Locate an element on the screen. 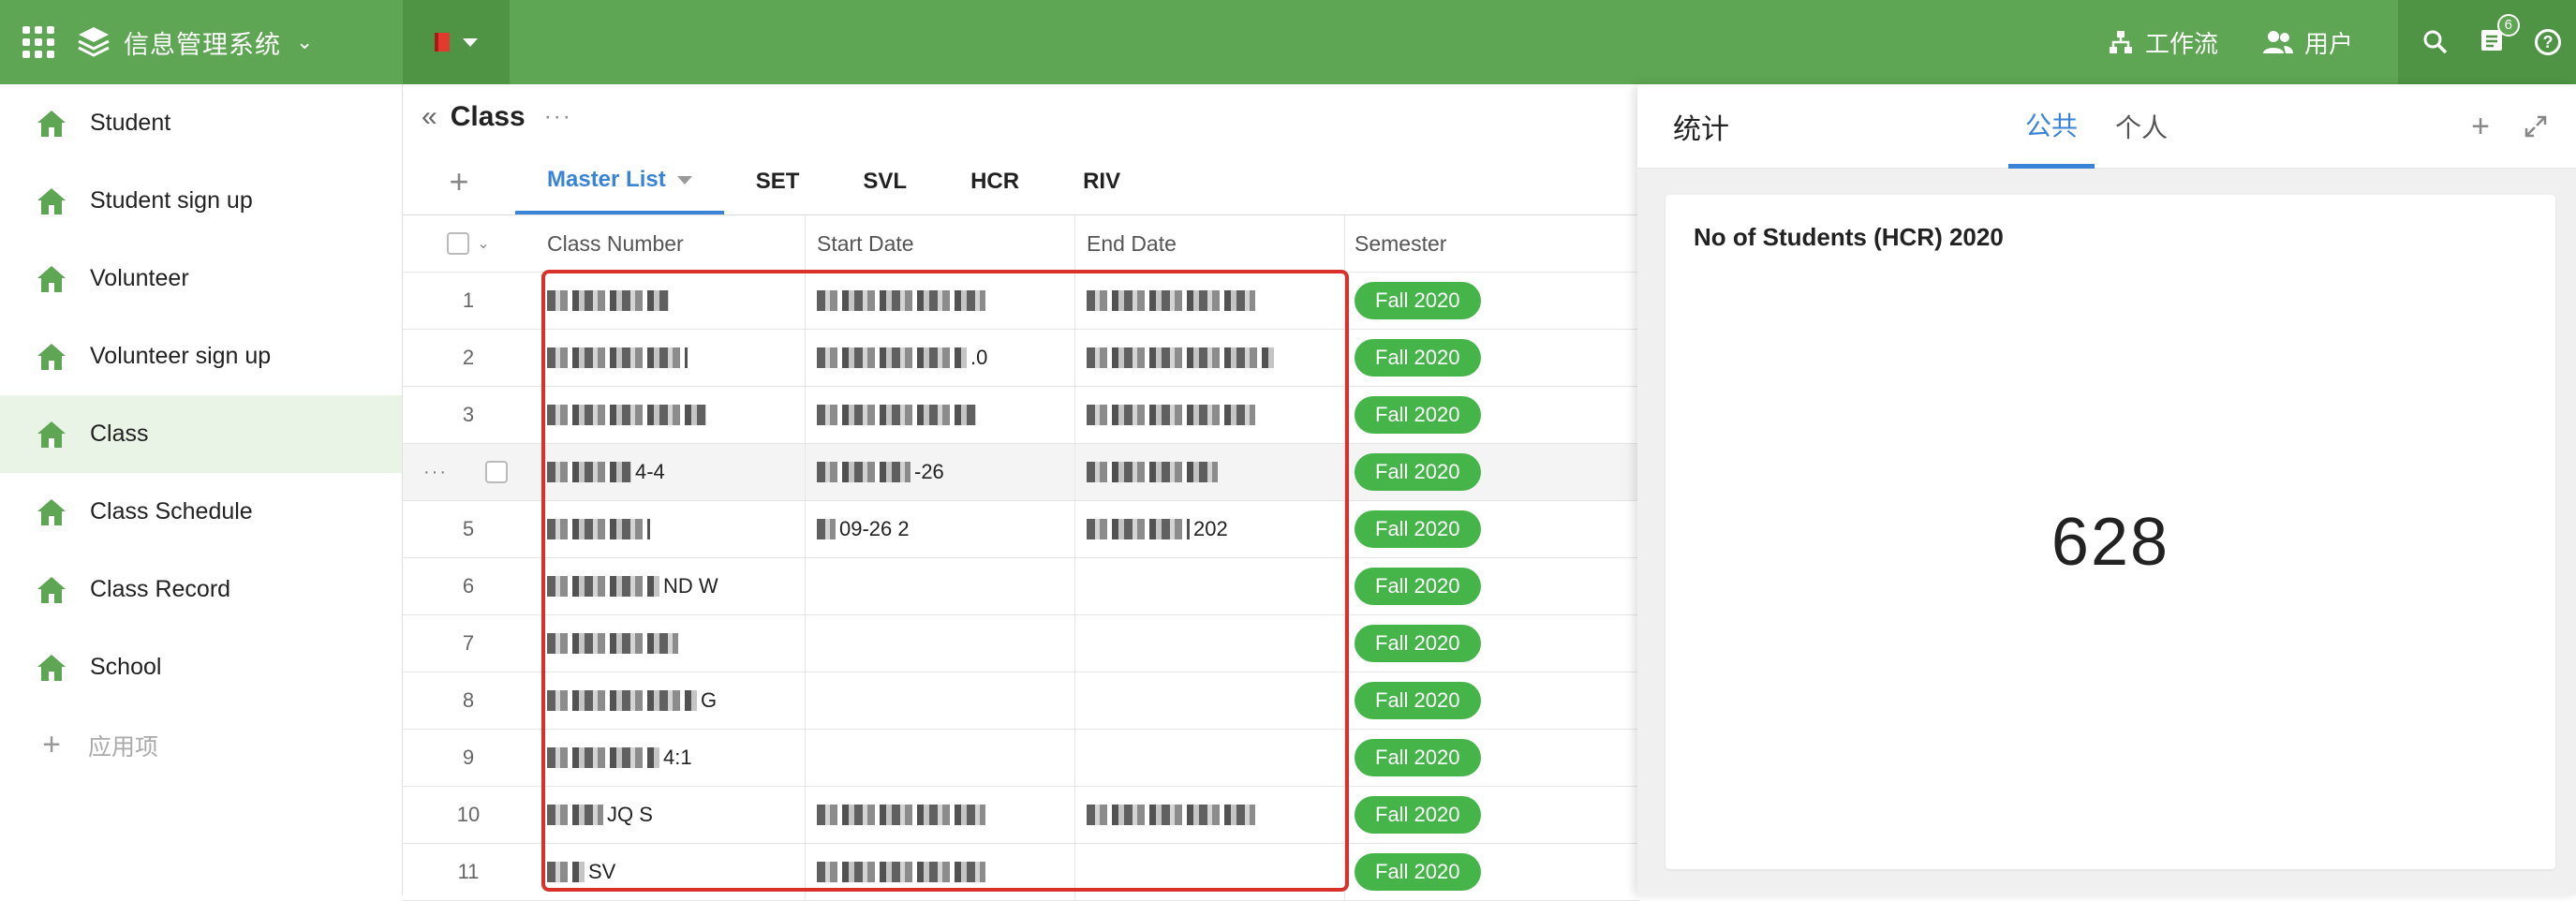 This screenshot has width=2576, height=901. table-row: 11 SV Fall 2020 is located at coordinates (1021, 872).